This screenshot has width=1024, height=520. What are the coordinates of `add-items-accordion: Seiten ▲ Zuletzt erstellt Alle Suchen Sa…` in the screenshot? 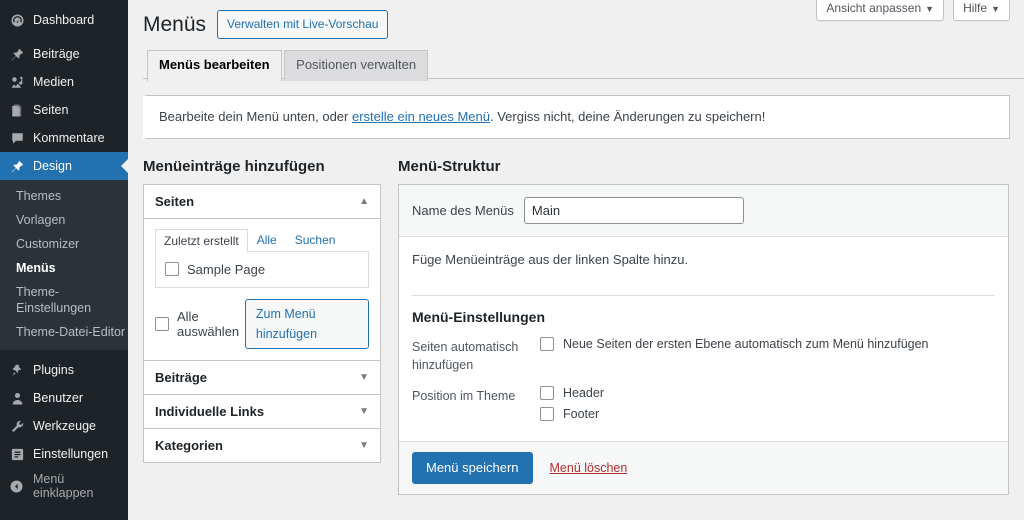 It's located at (262, 323).